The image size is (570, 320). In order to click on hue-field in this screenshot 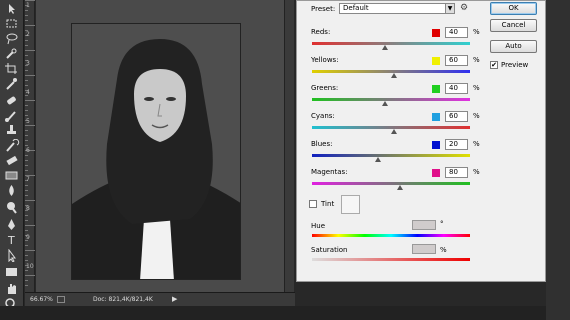, I will do `click(424, 225)`.